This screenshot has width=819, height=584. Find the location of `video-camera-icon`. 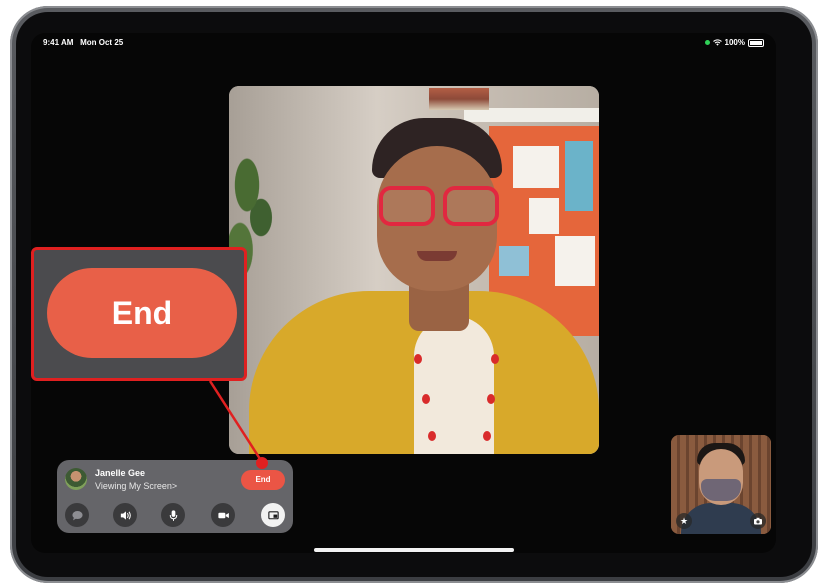

video-camera-icon is located at coordinates (223, 515).